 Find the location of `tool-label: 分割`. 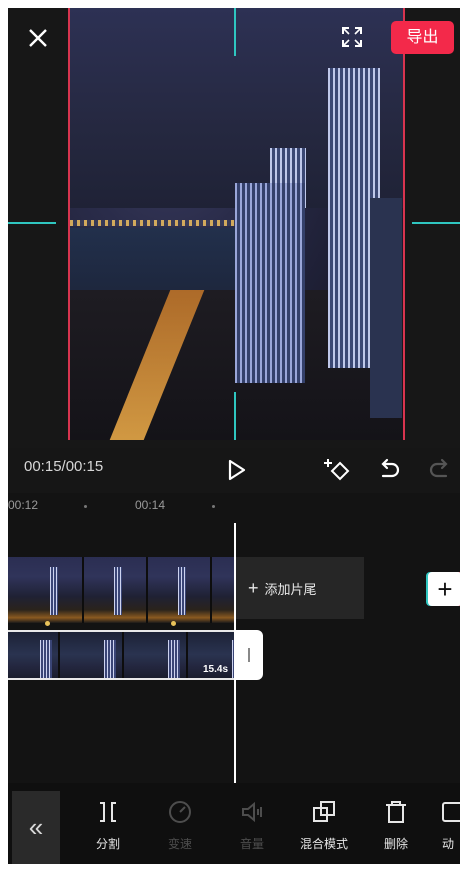

tool-label: 分割 is located at coordinates (107, 844).